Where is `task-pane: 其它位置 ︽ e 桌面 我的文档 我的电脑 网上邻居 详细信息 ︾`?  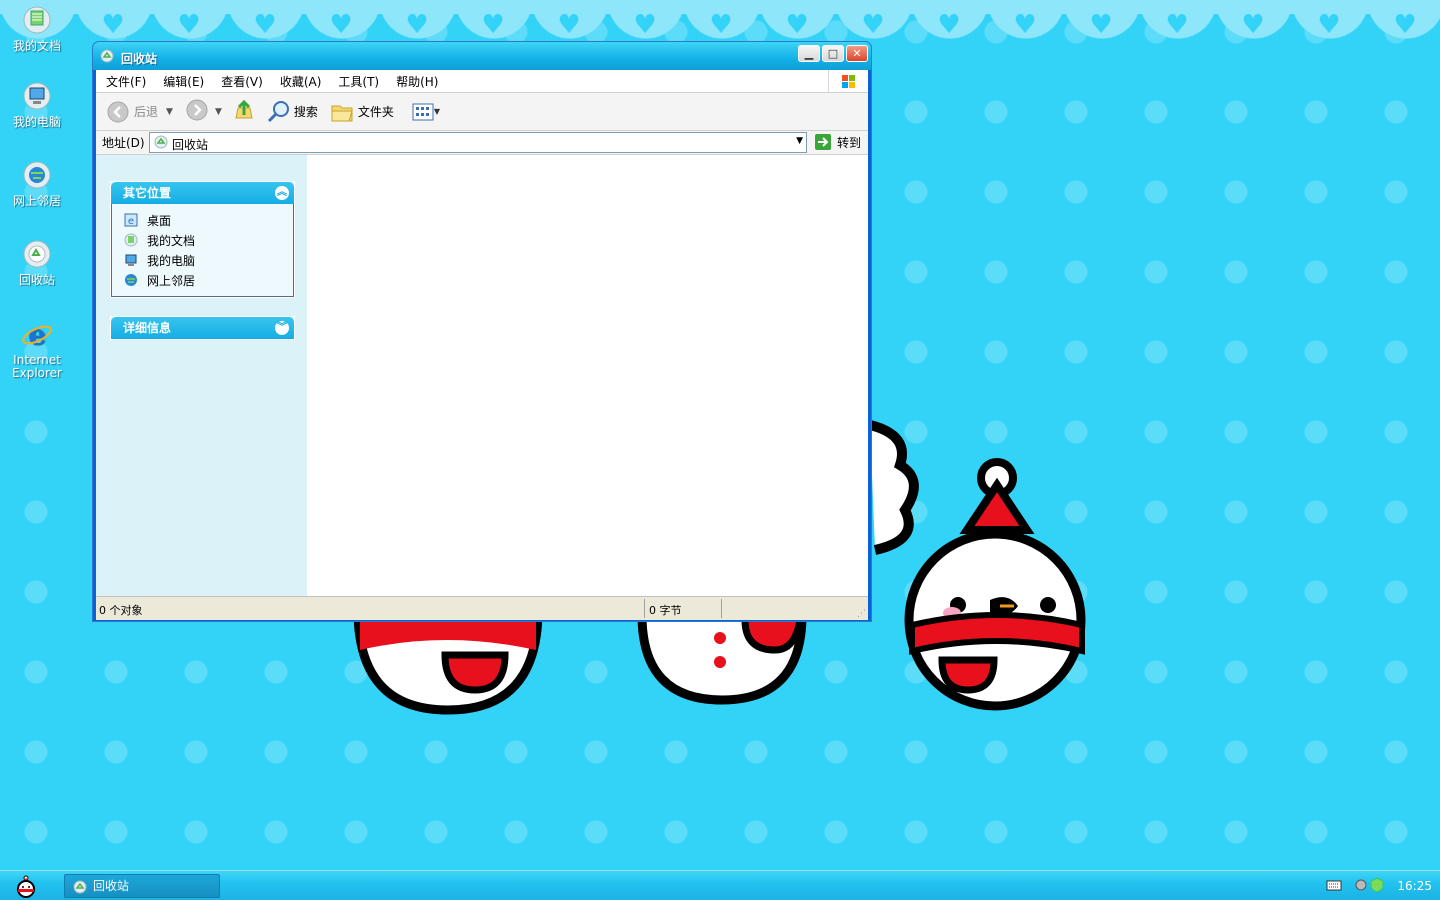 task-pane: 其它位置 ︽ e 桌面 我的文档 我的电脑 网上邻居 详细信息 ︾ is located at coordinates (201, 375).